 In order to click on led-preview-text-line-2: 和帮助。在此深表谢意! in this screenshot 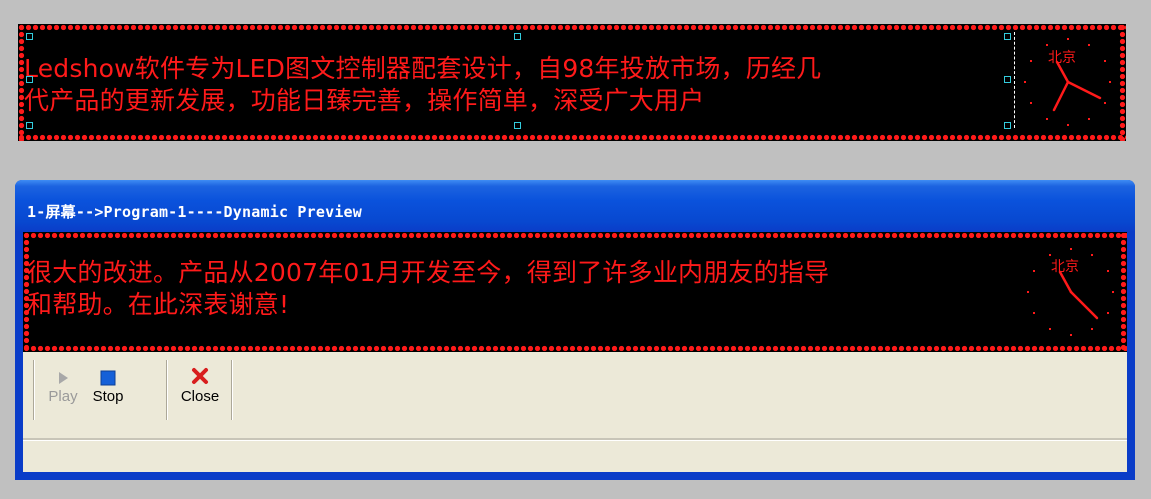, I will do `click(158, 304)`.